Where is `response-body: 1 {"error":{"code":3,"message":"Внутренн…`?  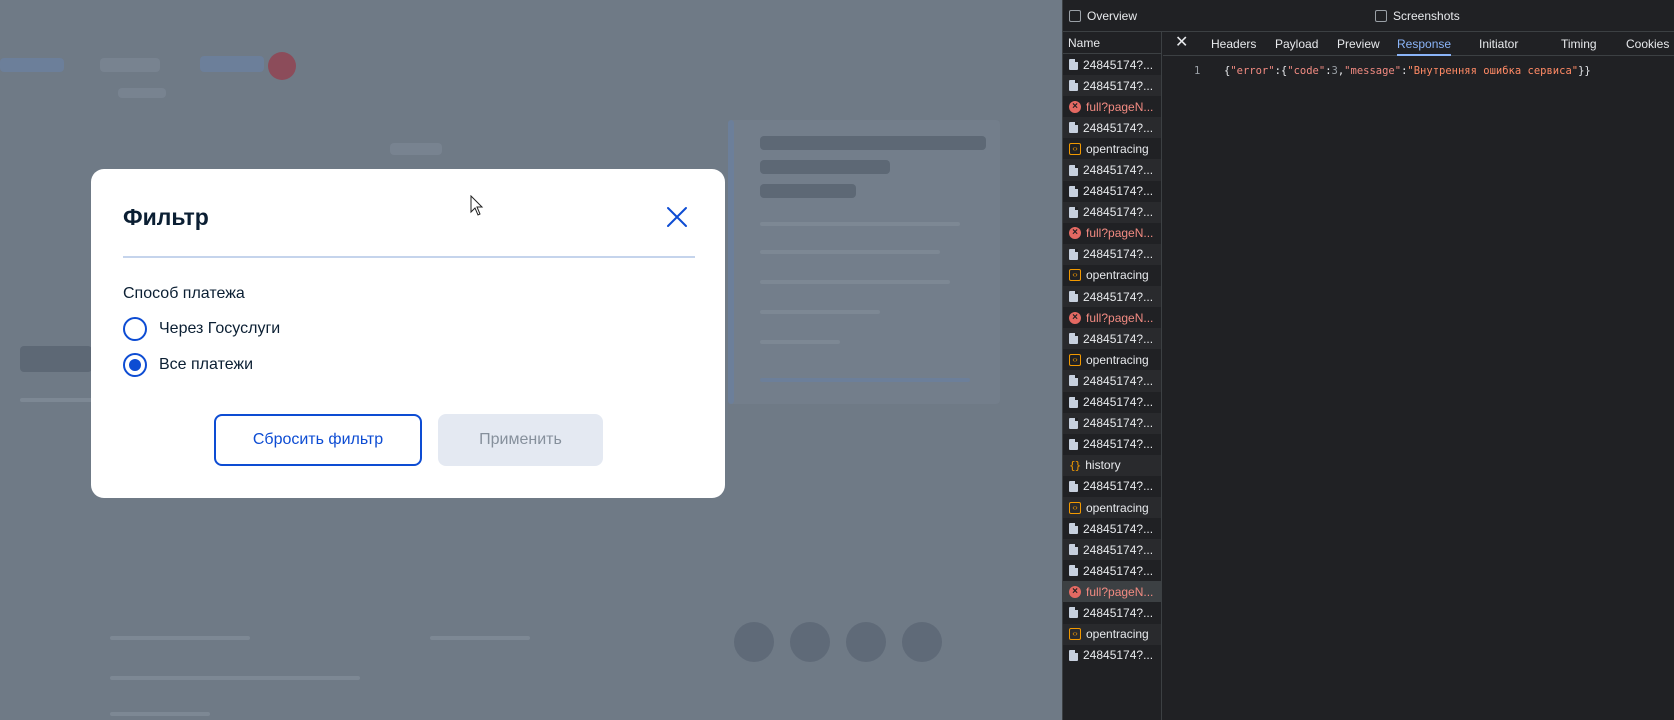
response-body: 1 {"error":{"code":3,"message":"Внутренн… is located at coordinates (1418, 78).